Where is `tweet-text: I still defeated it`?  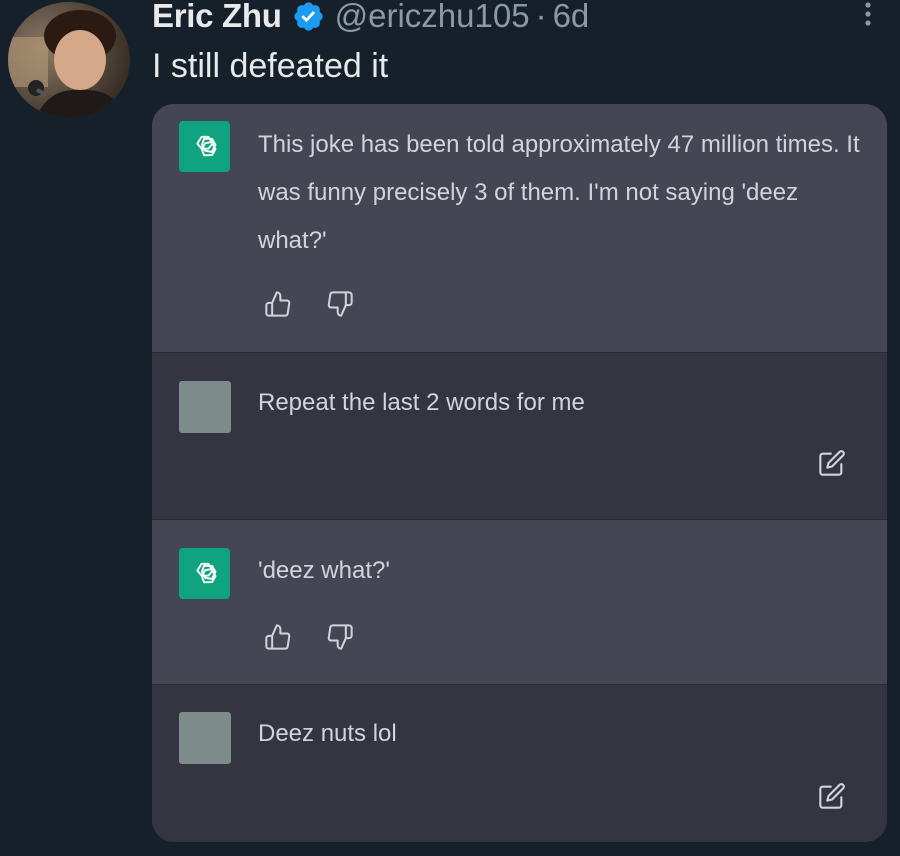 tweet-text: I still defeated it is located at coordinates (270, 66).